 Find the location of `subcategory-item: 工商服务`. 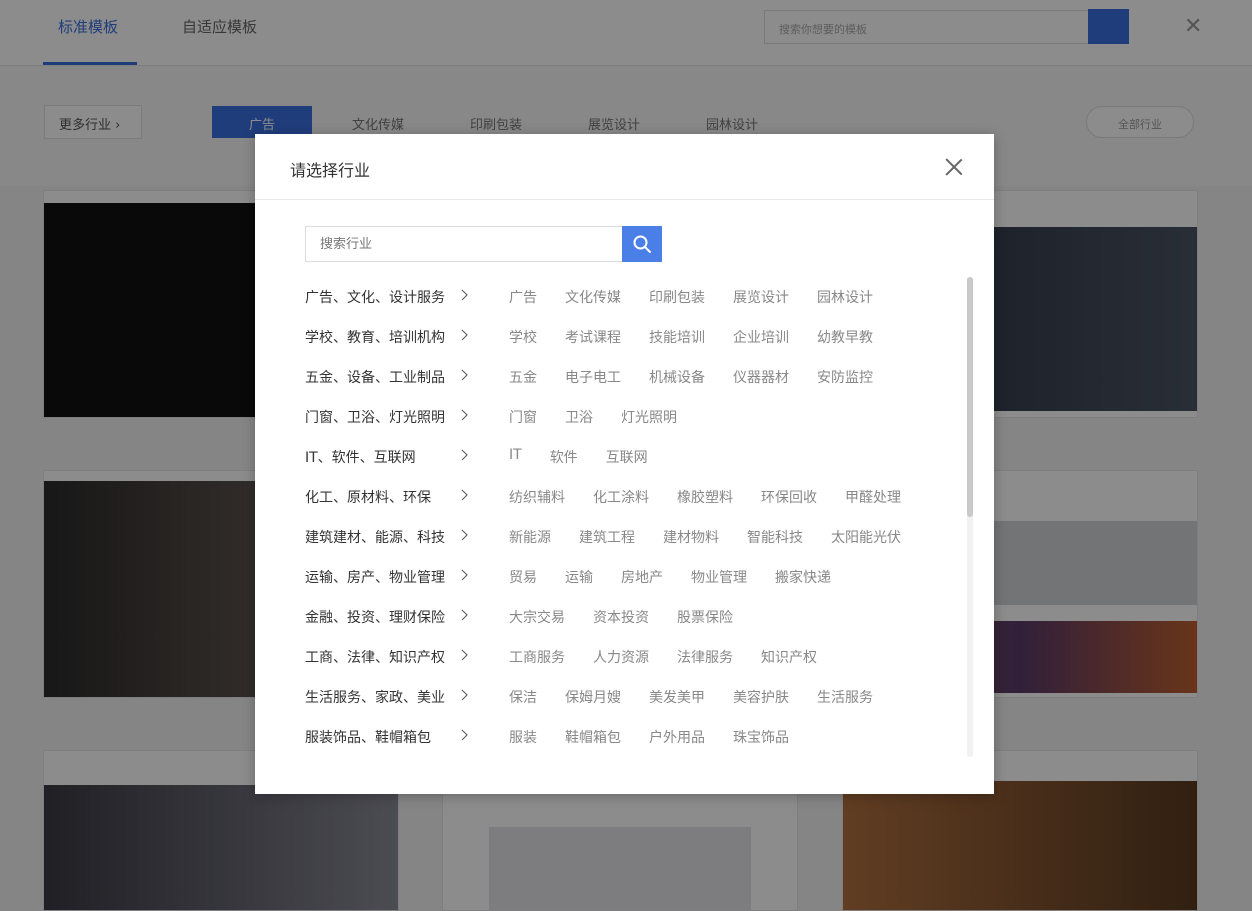

subcategory-item: 工商服务 is located at coordinates (537, 657).